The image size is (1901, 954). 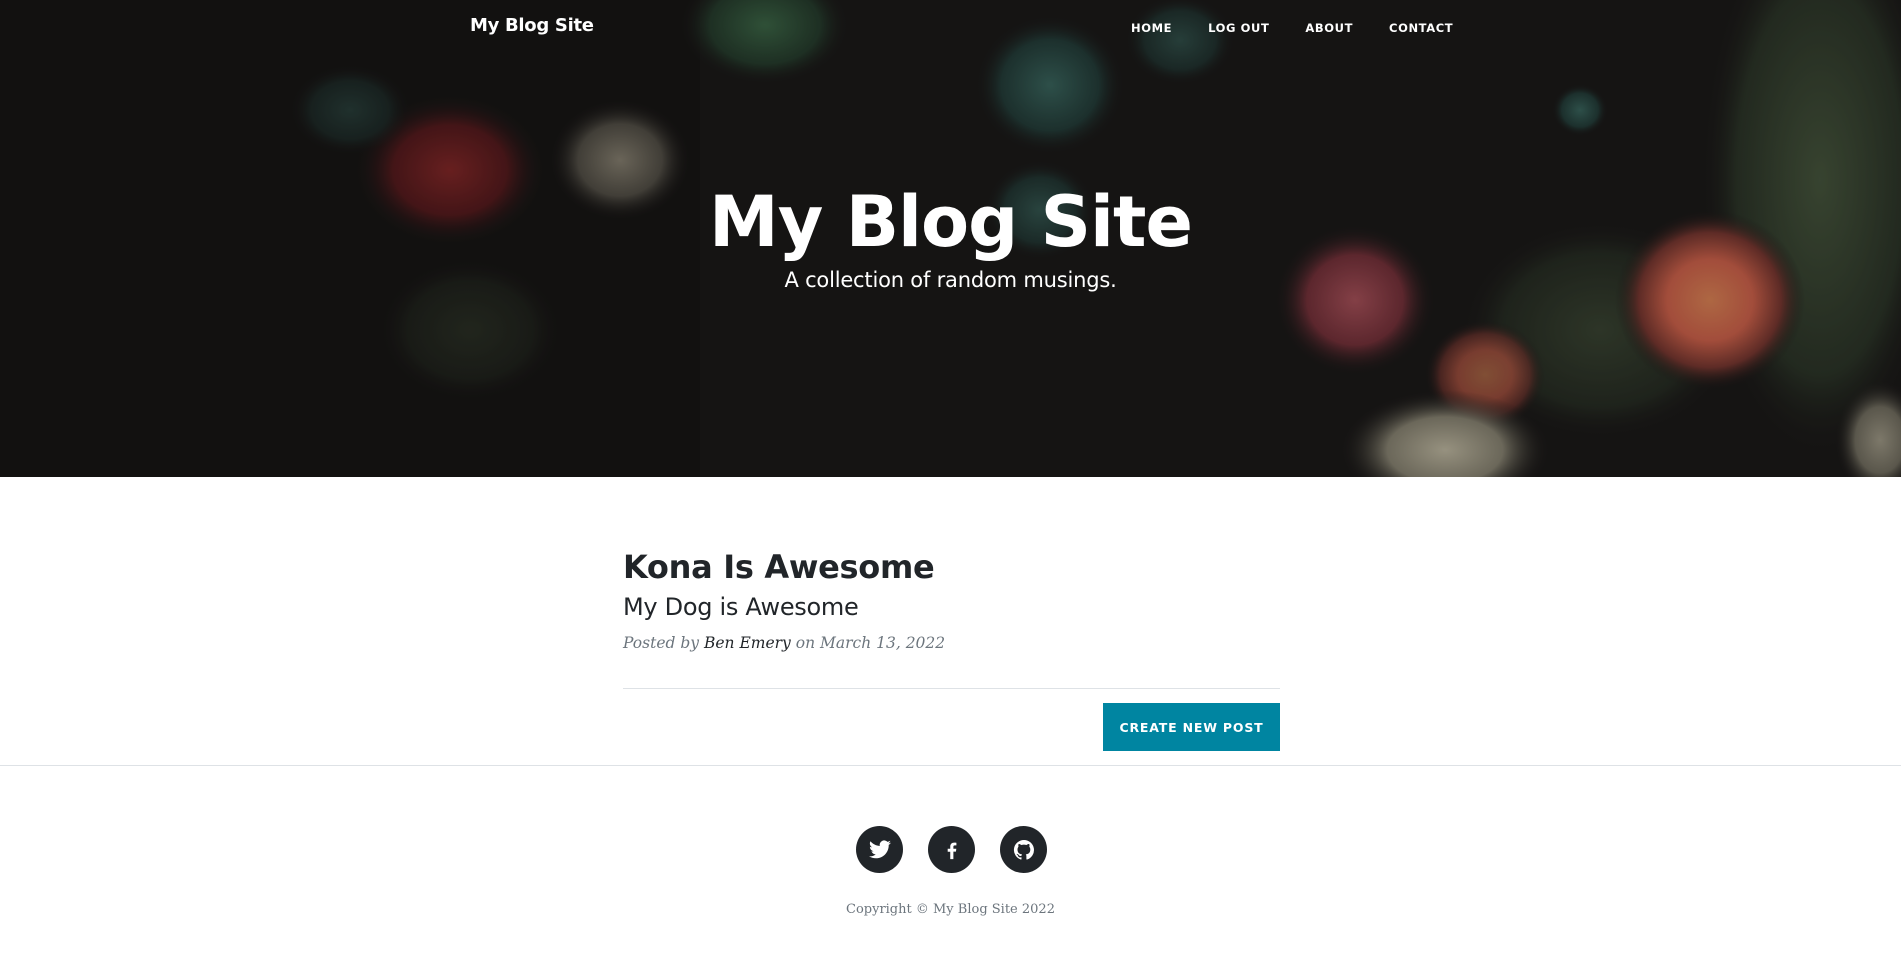 I want to click on post-author-link: Ben Emery, so click(x=747, y=643).